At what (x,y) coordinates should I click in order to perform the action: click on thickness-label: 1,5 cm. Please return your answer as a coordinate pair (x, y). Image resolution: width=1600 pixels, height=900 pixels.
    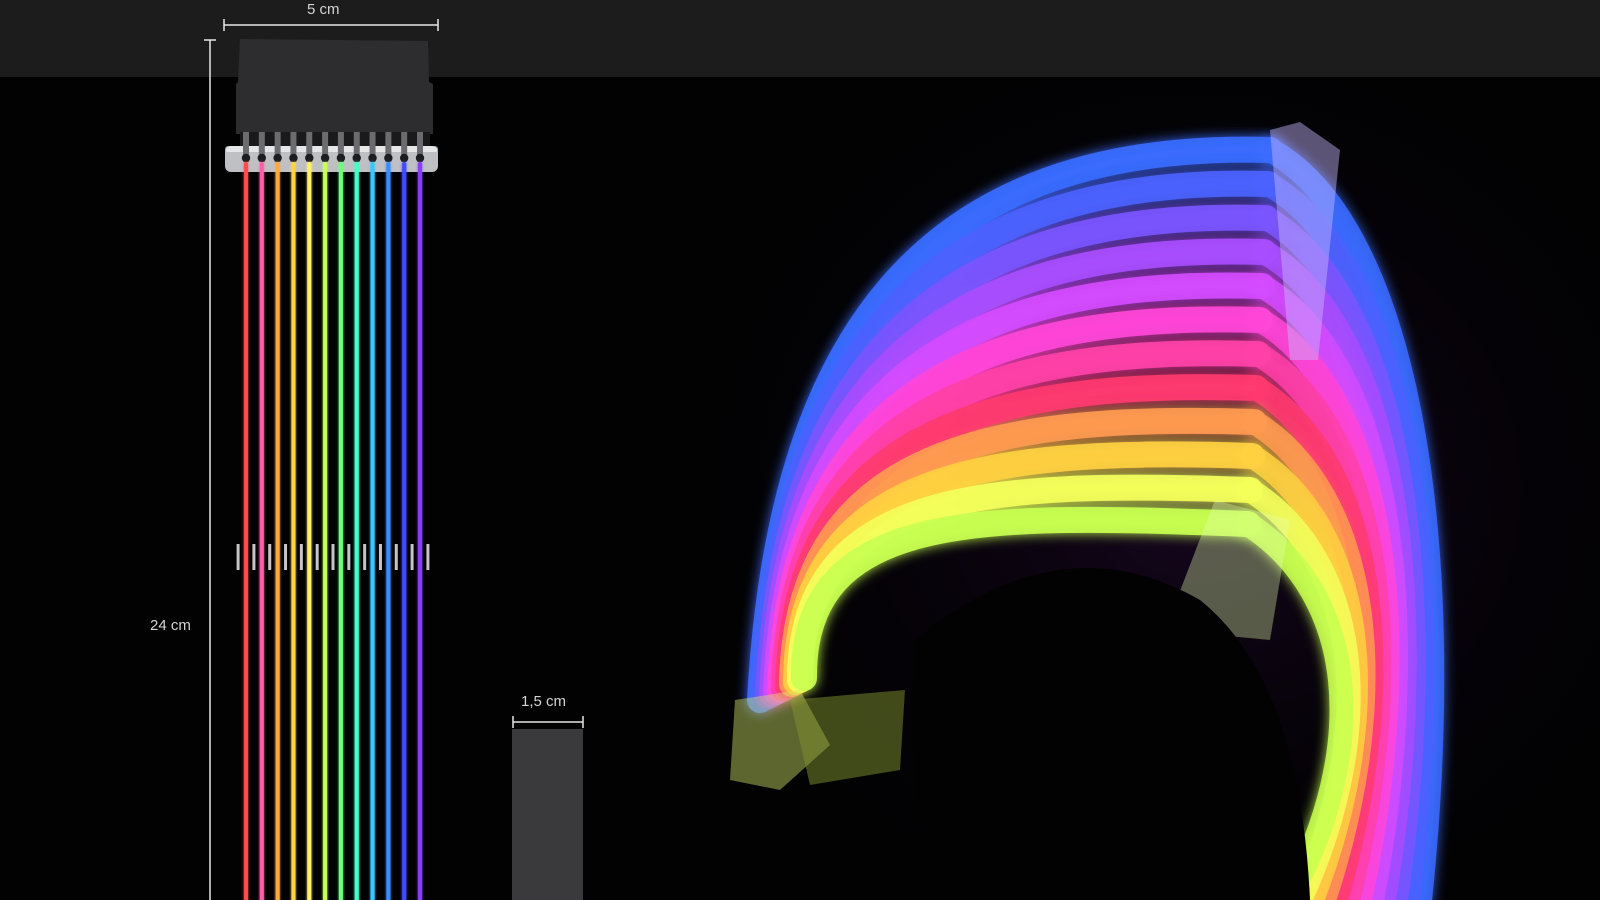
    Looking at the image, I should click on (544, 701).